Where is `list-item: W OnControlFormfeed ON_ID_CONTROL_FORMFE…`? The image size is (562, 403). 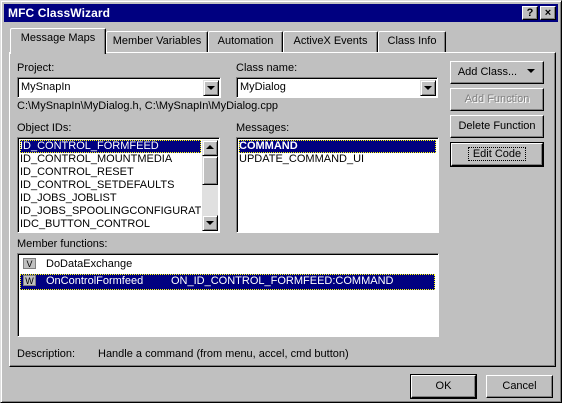
list-item: W OnControlFormfeed ON_ID_CONTROL_FORMFE… is located at coordinates (227, 282).